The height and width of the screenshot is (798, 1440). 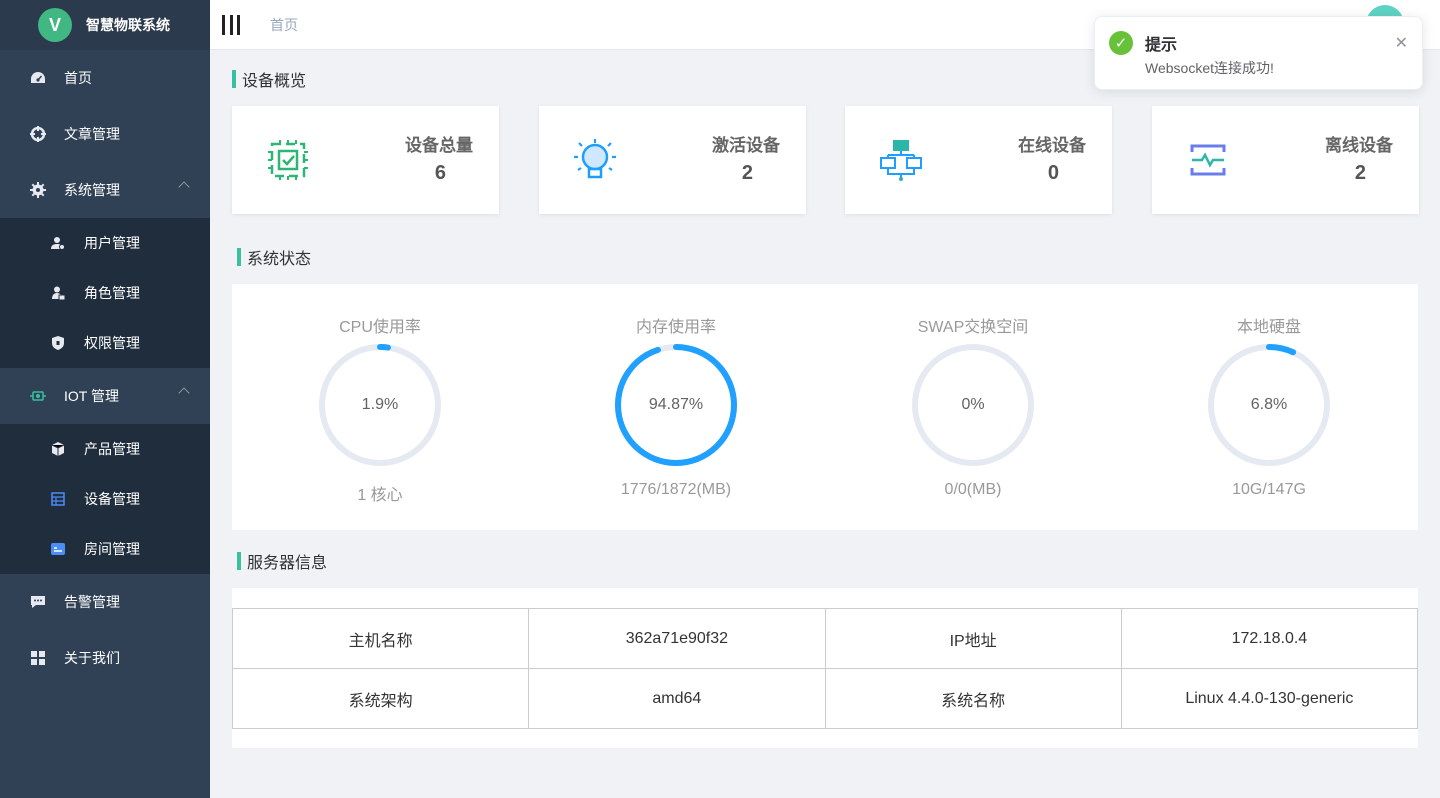 I want to click on sidebar-item-label: 系统管理, so click(x=92, y=190).